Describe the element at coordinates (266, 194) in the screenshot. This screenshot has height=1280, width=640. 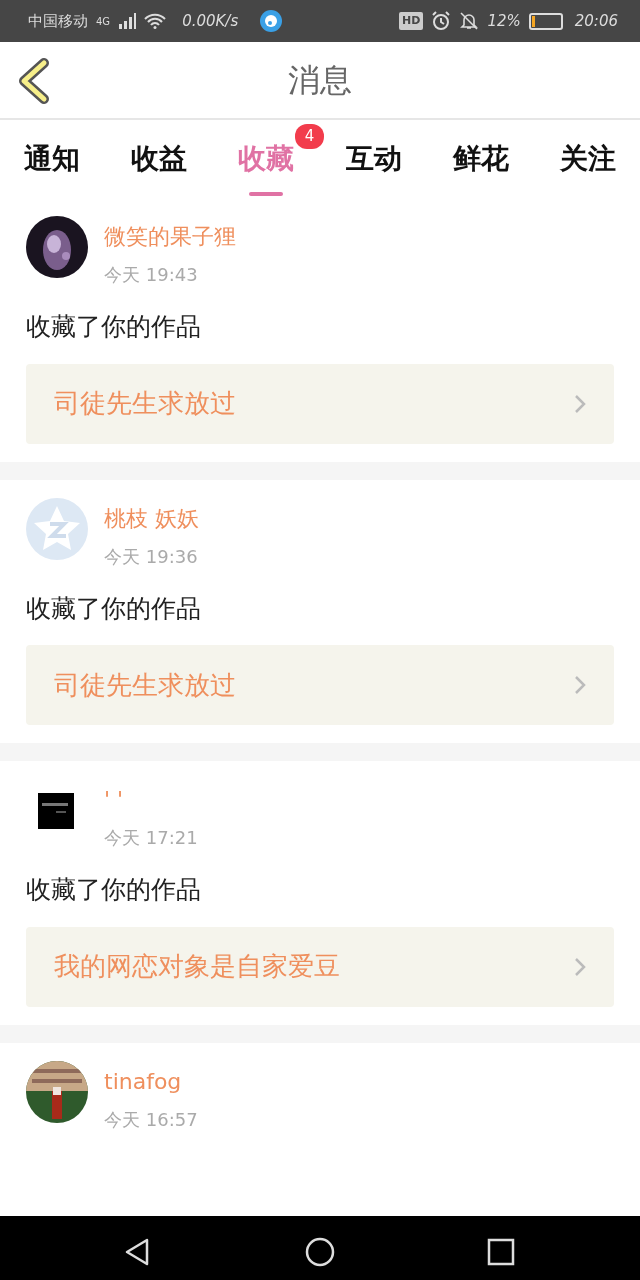
I see `tab-indicator` at that location.